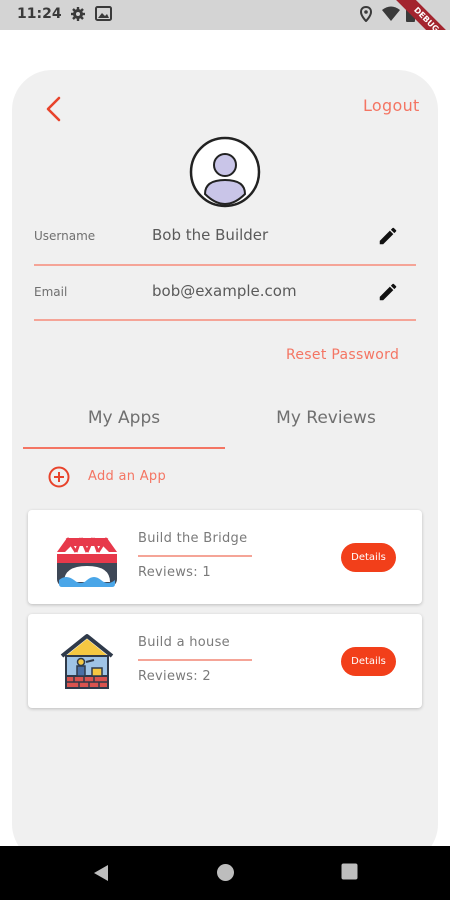 Image resolution: width=450 pixels, height=900 pixels. What do you see at coordinates (78, 14) in the screenshot?
I see `gear-icon` at bounding box center [78, 14].